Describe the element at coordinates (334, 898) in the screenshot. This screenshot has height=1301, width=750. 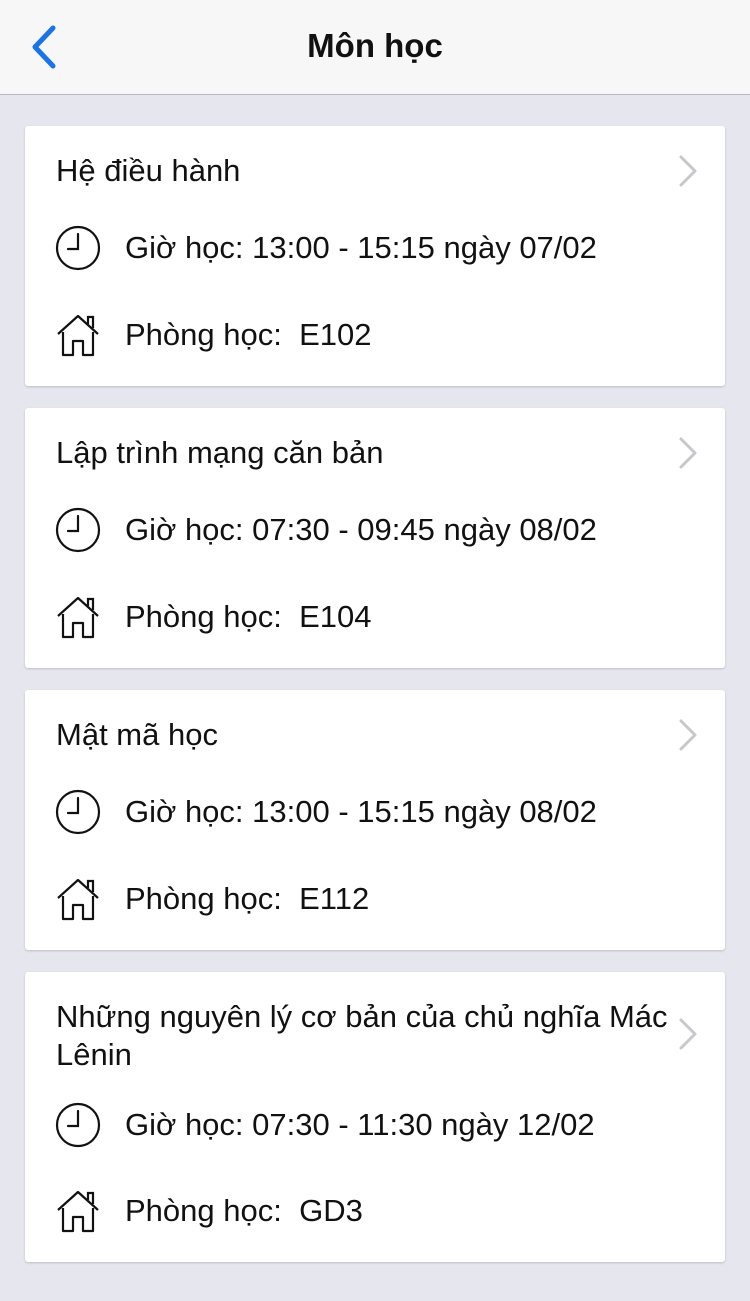
I see `room-value: E112` at that location.